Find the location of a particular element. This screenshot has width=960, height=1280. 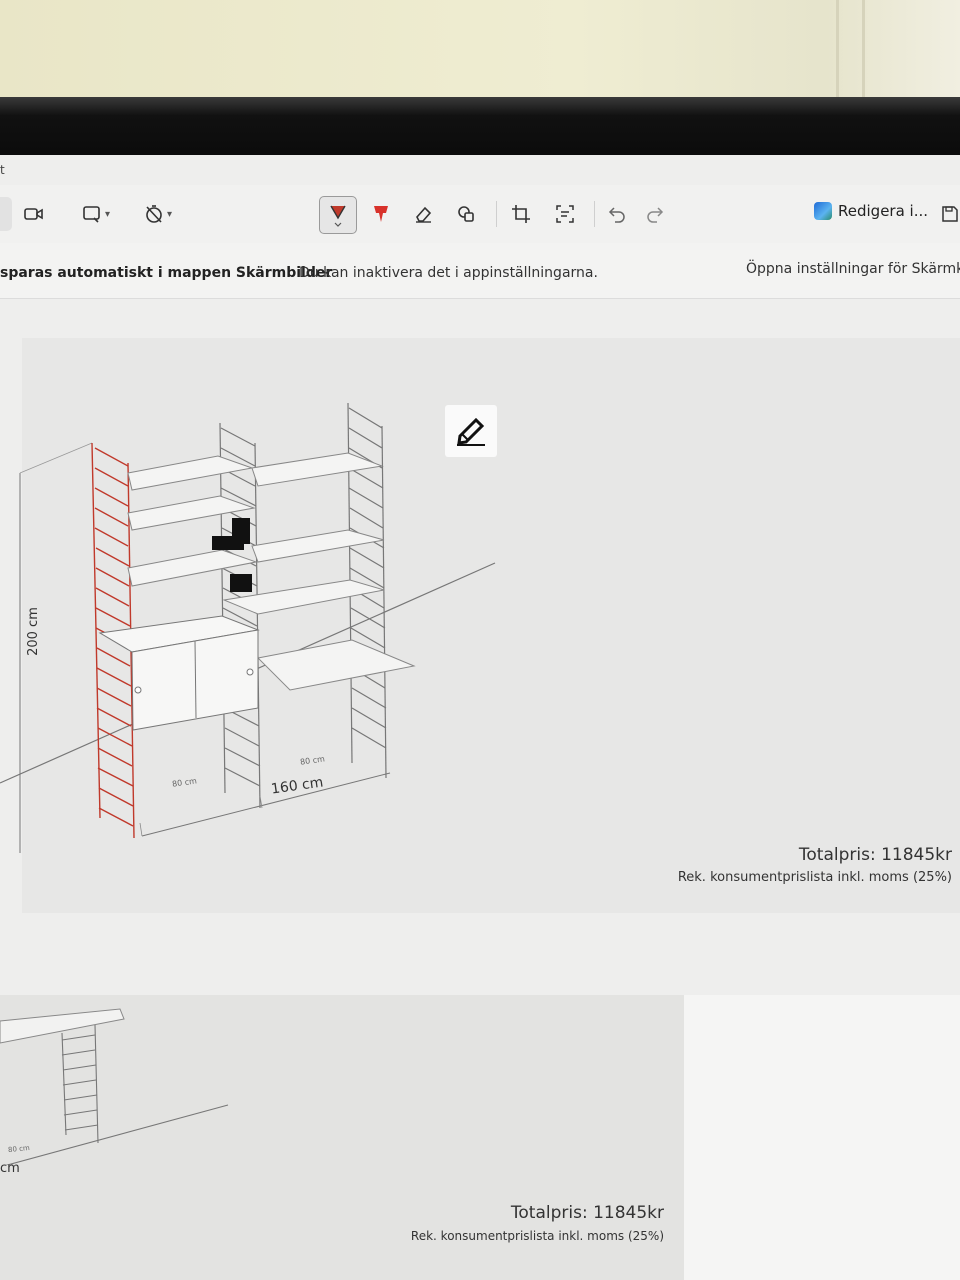

ballpoint-pen-icon is located at coordinates (338, 216).